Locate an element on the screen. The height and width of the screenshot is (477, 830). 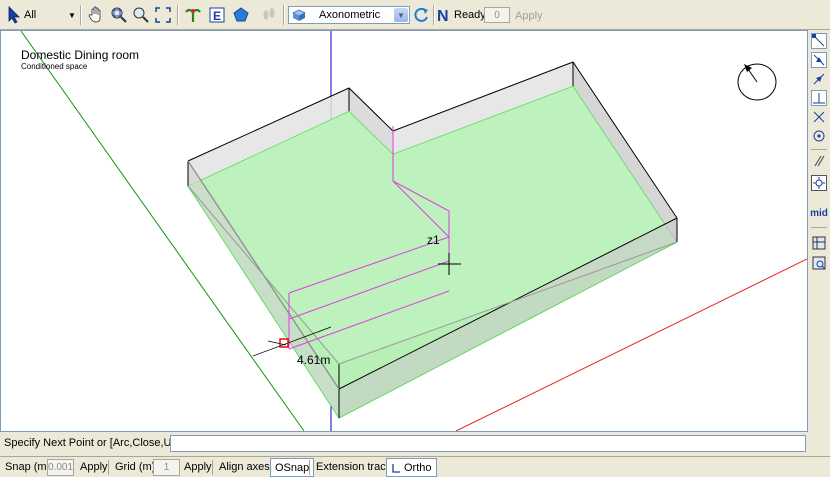
dimension-tick is located at coordinates (277, 343).